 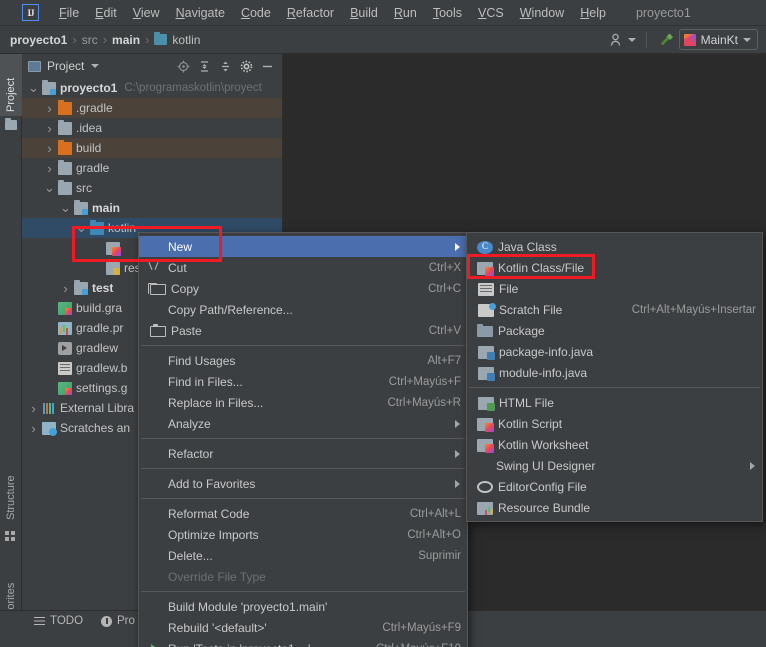 I want to click on menu-navigate: Navigate, so click(x=200, y=13).